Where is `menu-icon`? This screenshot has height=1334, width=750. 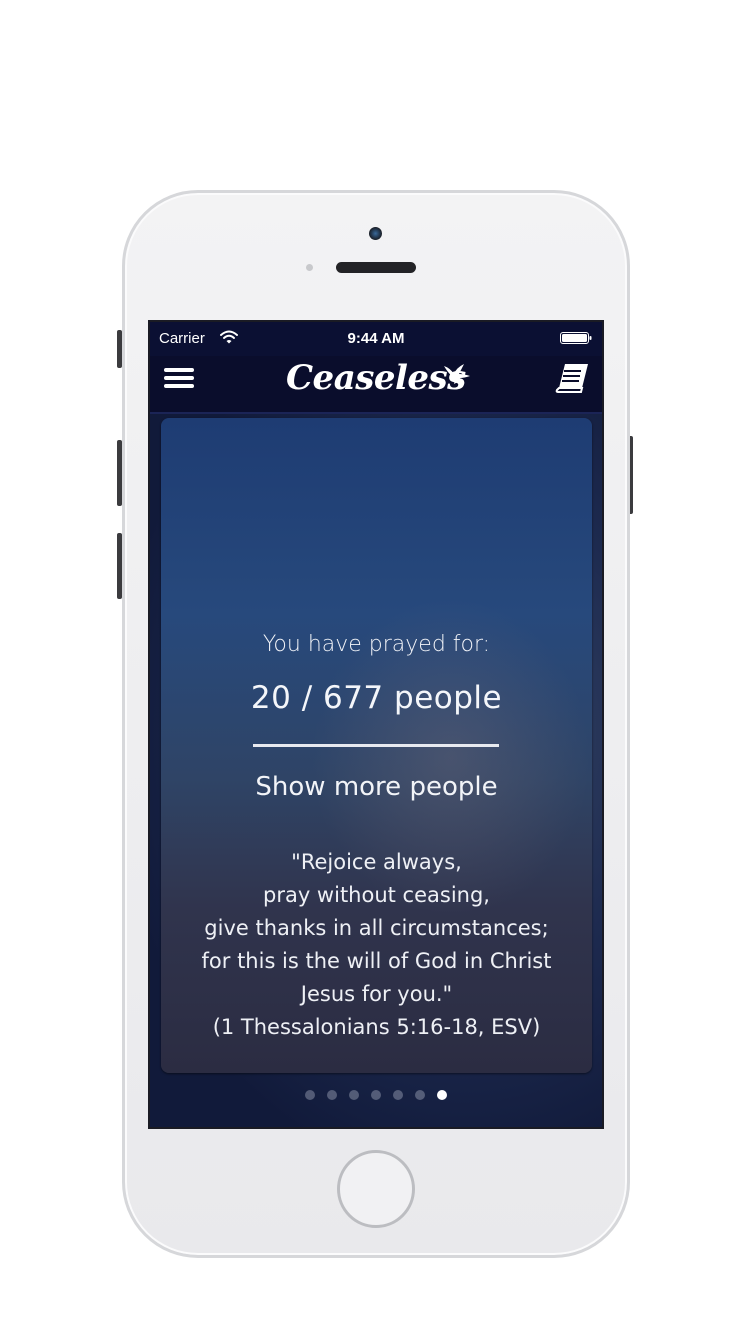
menu-icon is located at coordinates (179, 378).